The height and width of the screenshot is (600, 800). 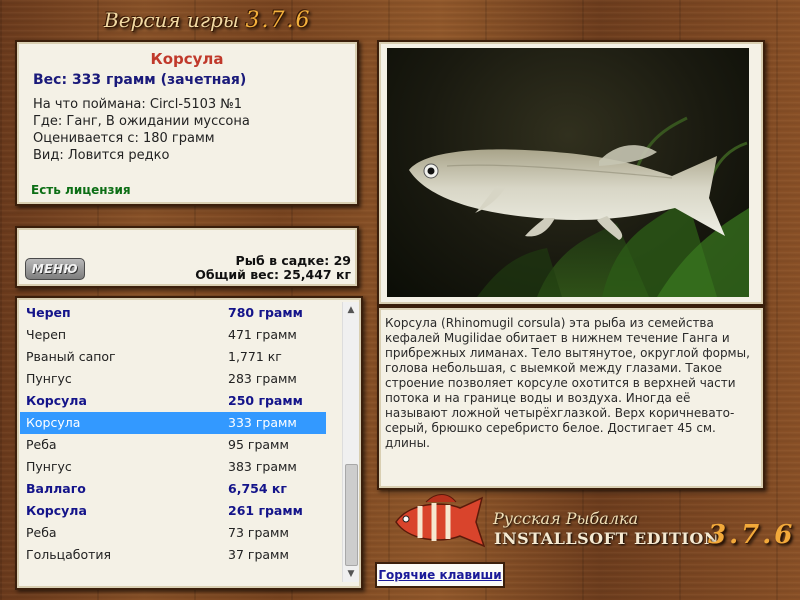 What do you see at coordinates (351, 515) in the screenshot?
I see `scroll-thumb` at bounding box center [351, 515].